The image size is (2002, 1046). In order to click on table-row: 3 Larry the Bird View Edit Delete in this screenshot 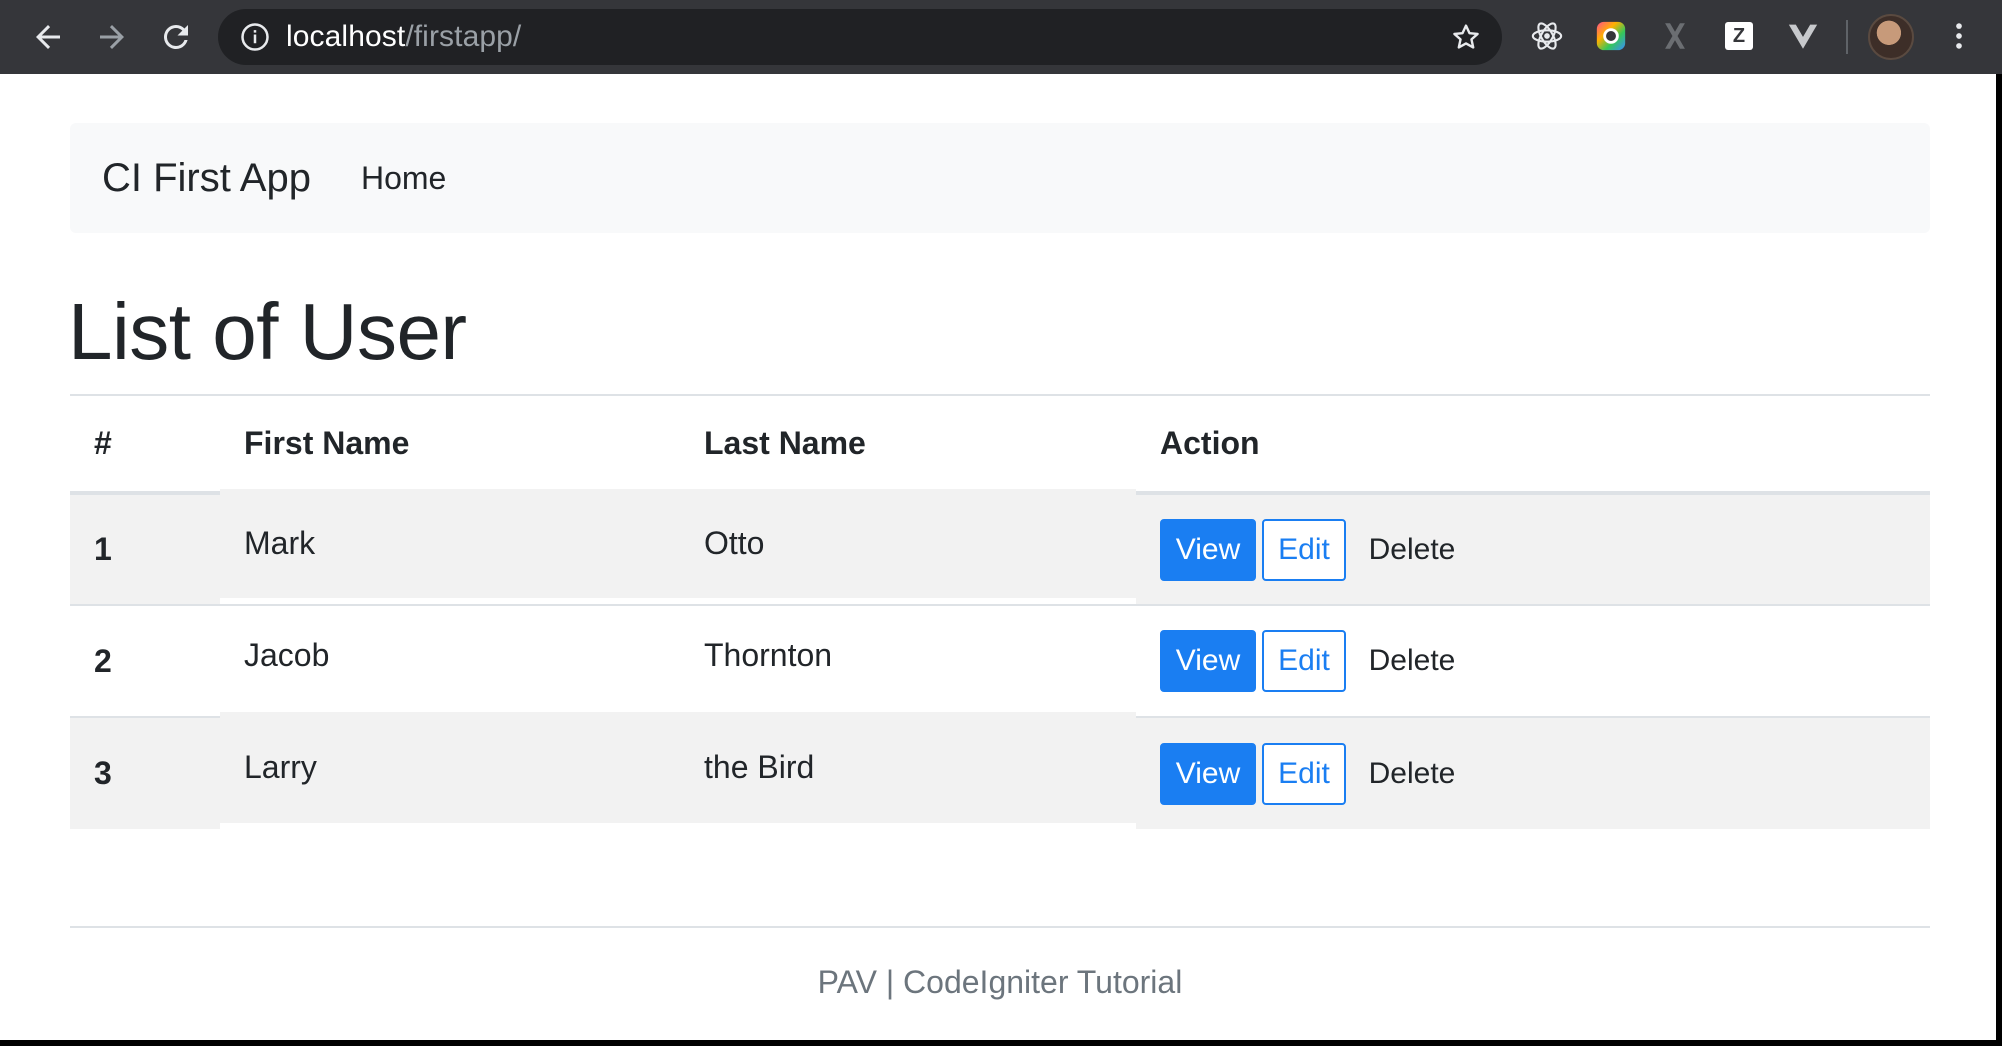, I will do `click(1000, 769)`.